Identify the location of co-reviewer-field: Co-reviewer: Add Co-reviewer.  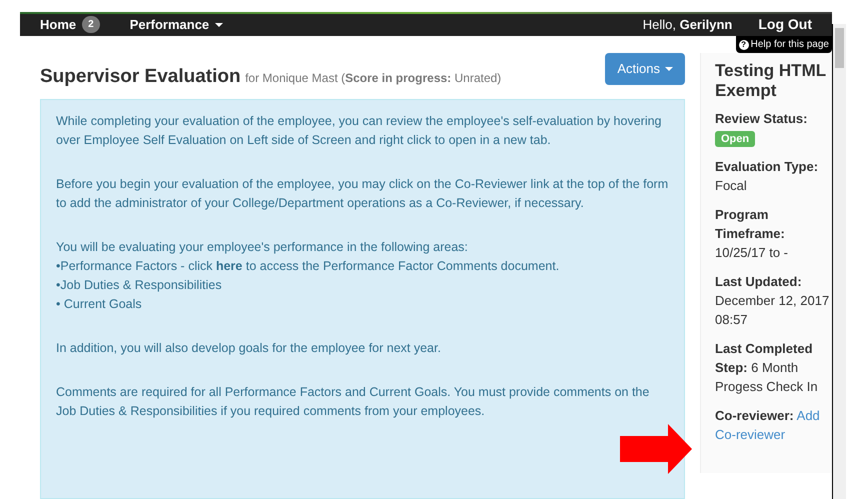
(772, 425).